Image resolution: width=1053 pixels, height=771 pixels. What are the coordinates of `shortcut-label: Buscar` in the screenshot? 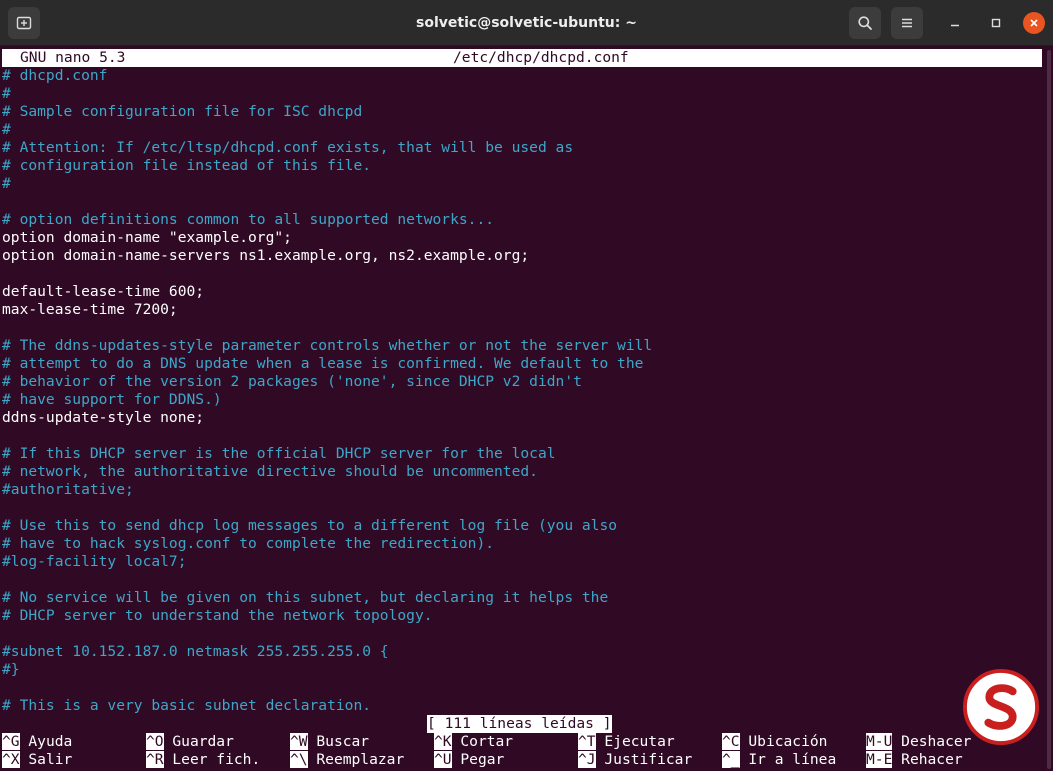 It's located at (343, 741).